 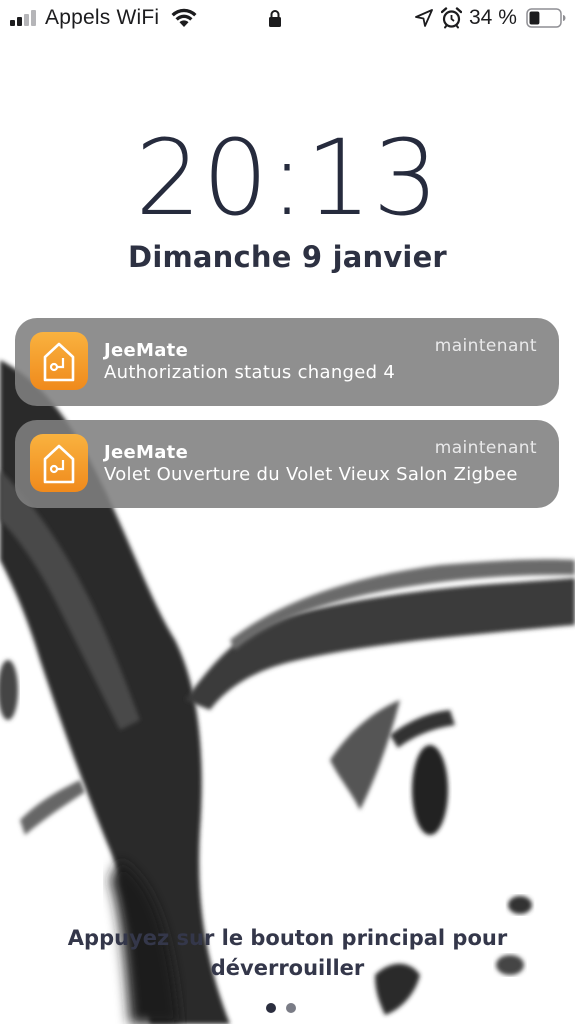 I want to click on wifi-icon, so click(x=184, y=17).